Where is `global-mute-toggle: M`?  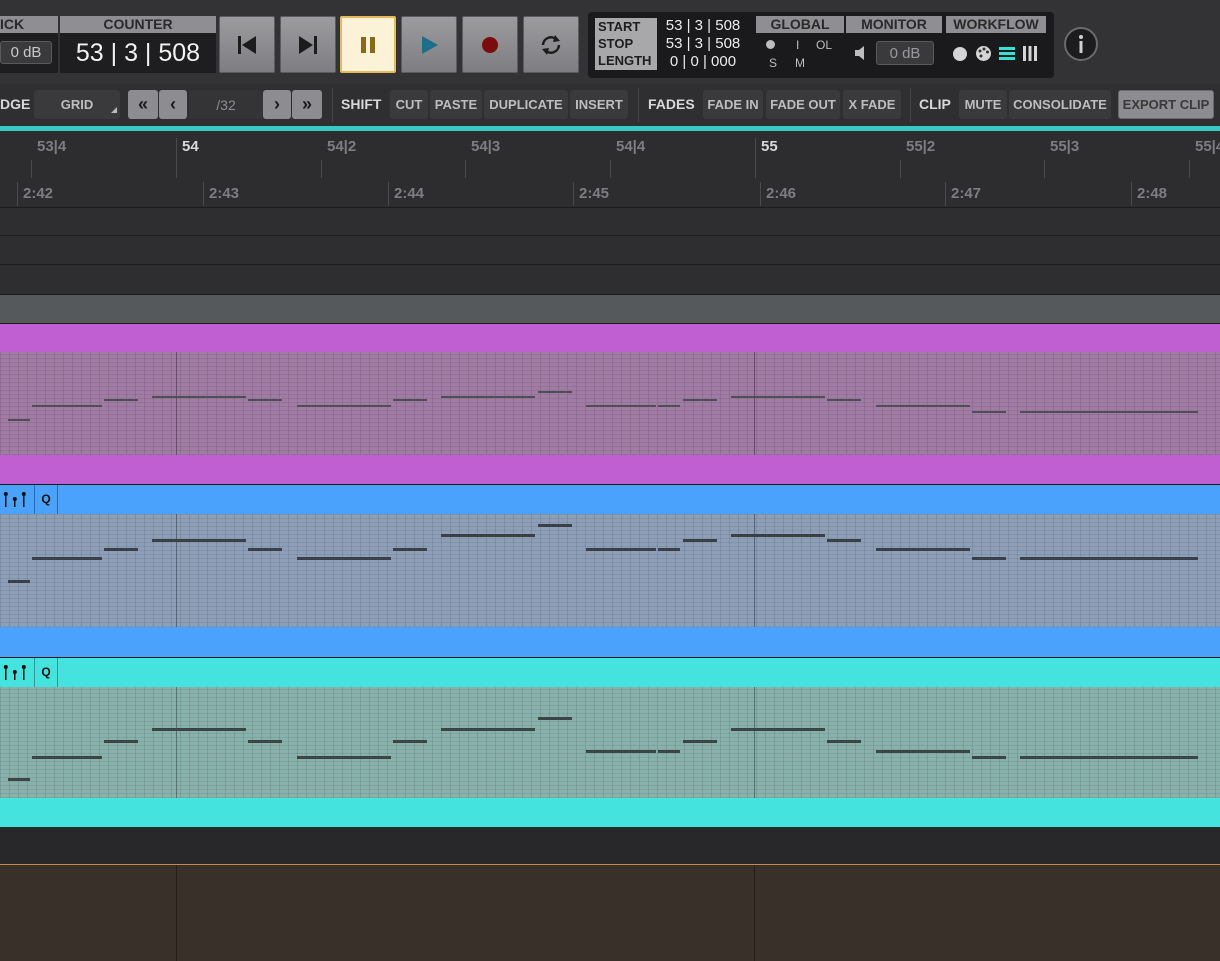 global-mute-toggle: M is located at coordinates (800, 63).